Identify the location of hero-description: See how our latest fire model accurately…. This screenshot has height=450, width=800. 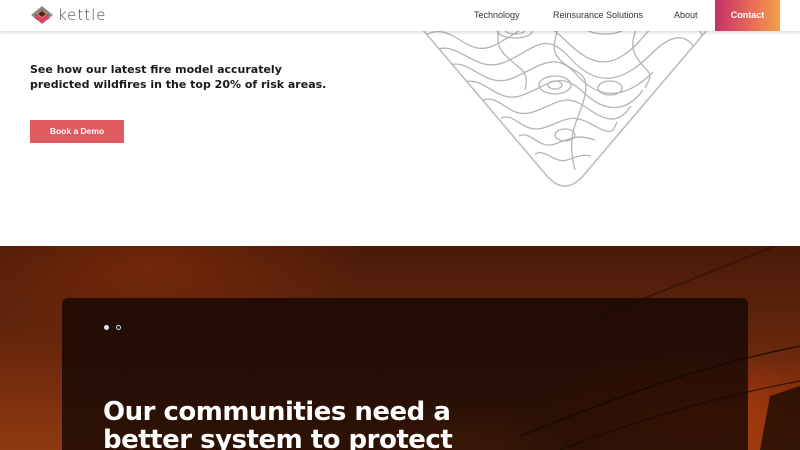
(178, 77).